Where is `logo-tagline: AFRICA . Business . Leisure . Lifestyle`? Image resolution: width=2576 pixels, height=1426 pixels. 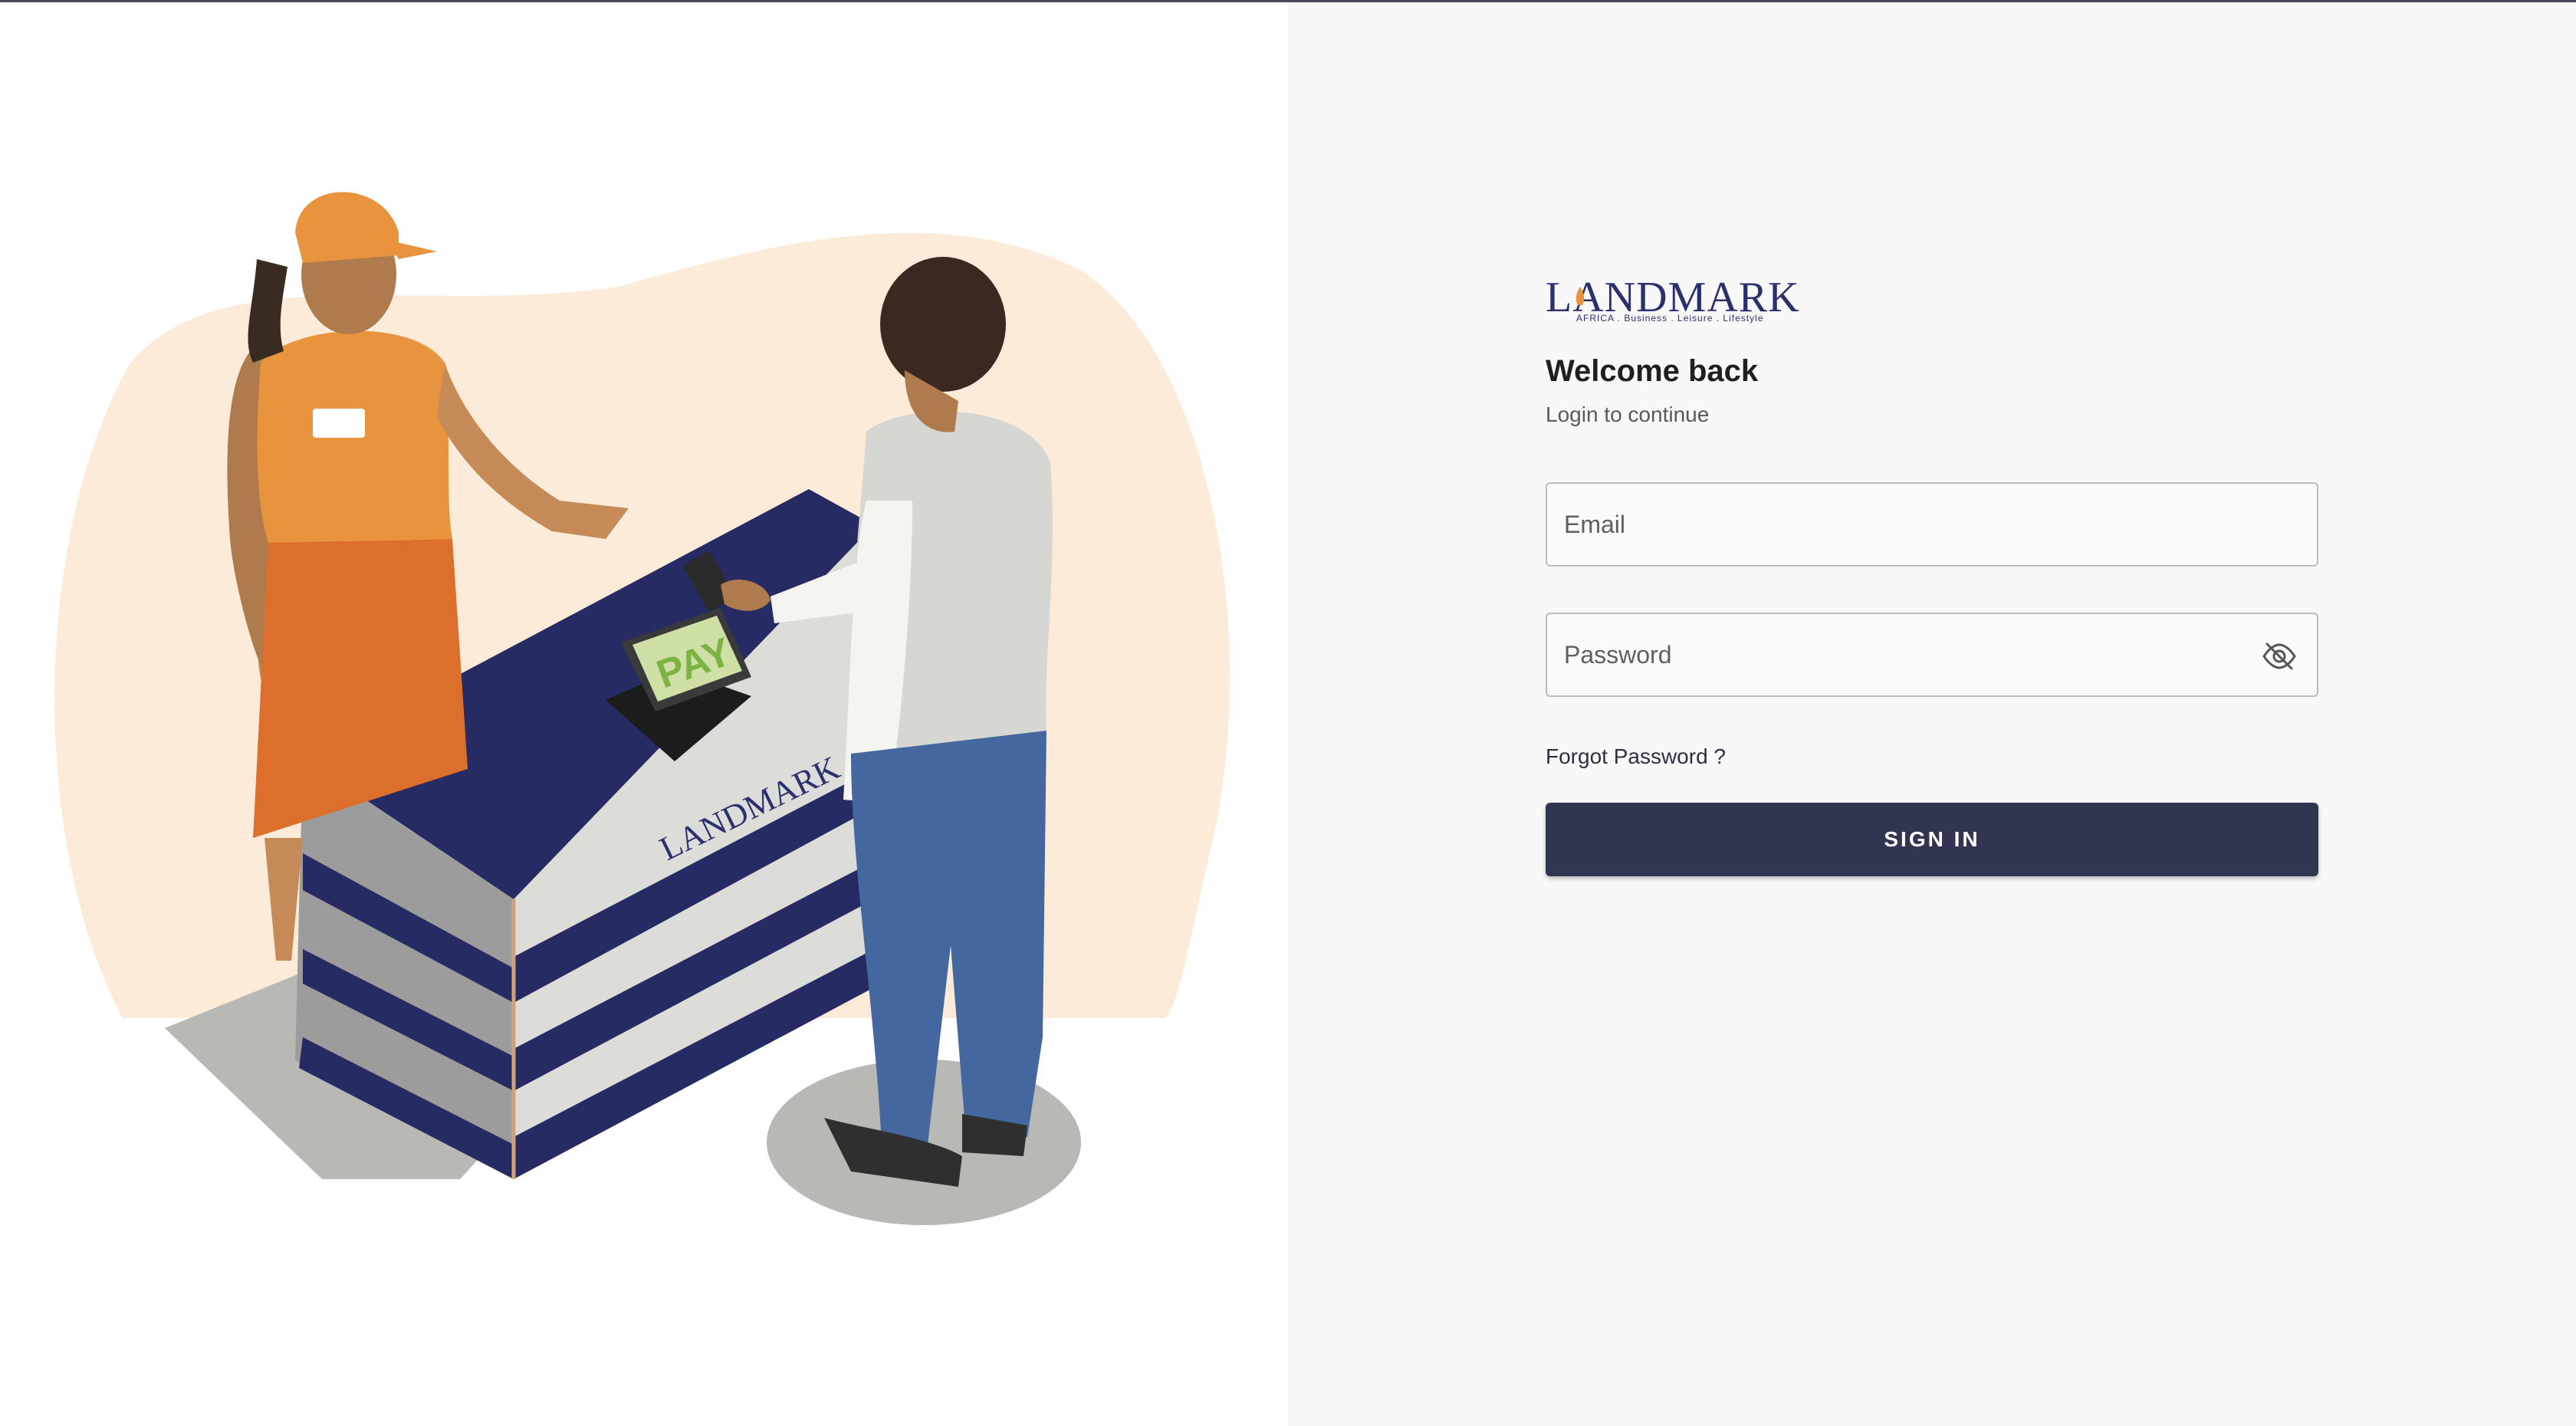 logo-tagline: AFRICA . Business . Leisure . Lifestyle is located at coordinates (1670, 319).